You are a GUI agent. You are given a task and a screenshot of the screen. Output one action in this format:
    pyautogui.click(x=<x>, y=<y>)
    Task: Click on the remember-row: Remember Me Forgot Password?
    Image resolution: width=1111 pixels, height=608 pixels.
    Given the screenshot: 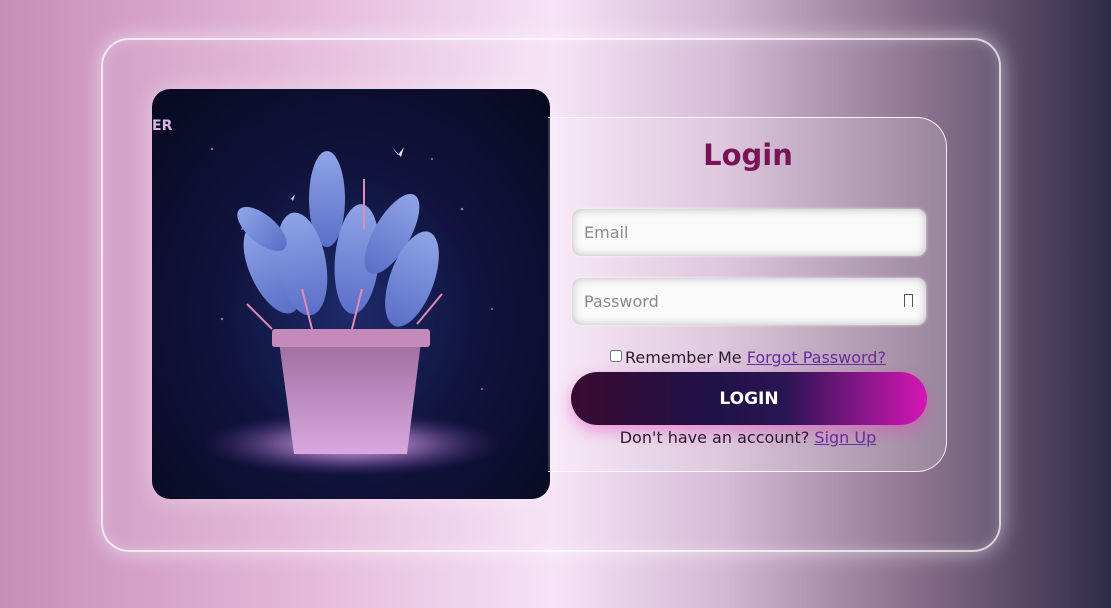 What is the action you would take?
    pyautogui.click(x=748, y=357)
    